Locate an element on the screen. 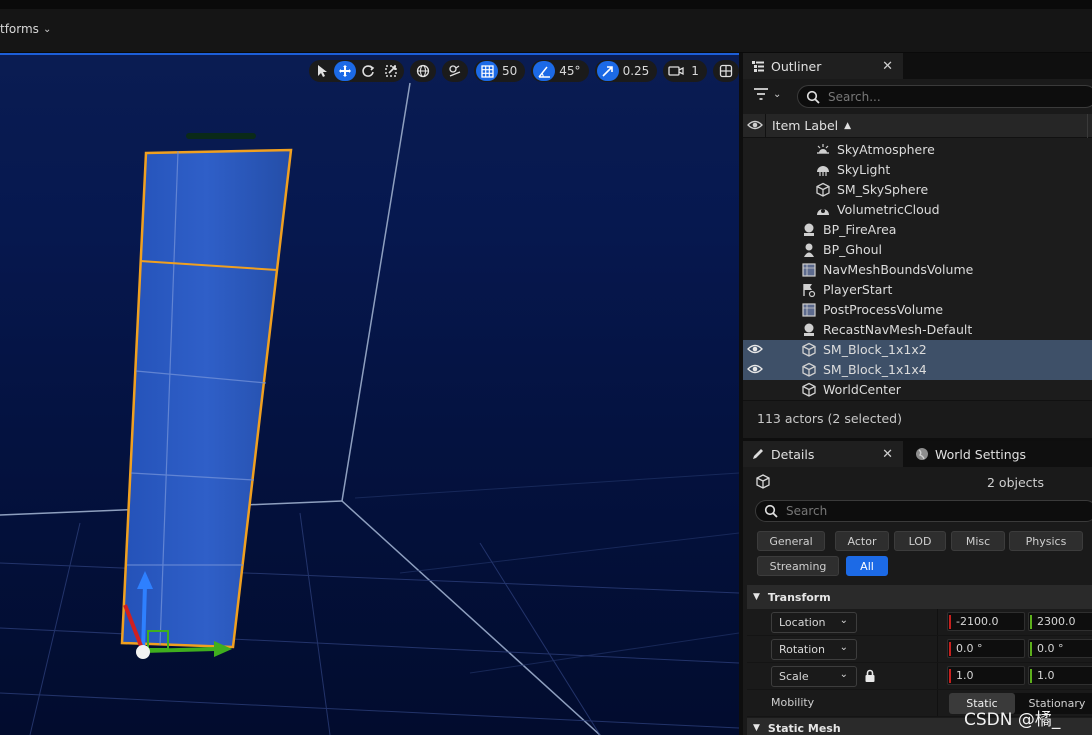 The image size is (1092, 735). scale-y-field: 1.0 is located at coordinates (1060, 675).